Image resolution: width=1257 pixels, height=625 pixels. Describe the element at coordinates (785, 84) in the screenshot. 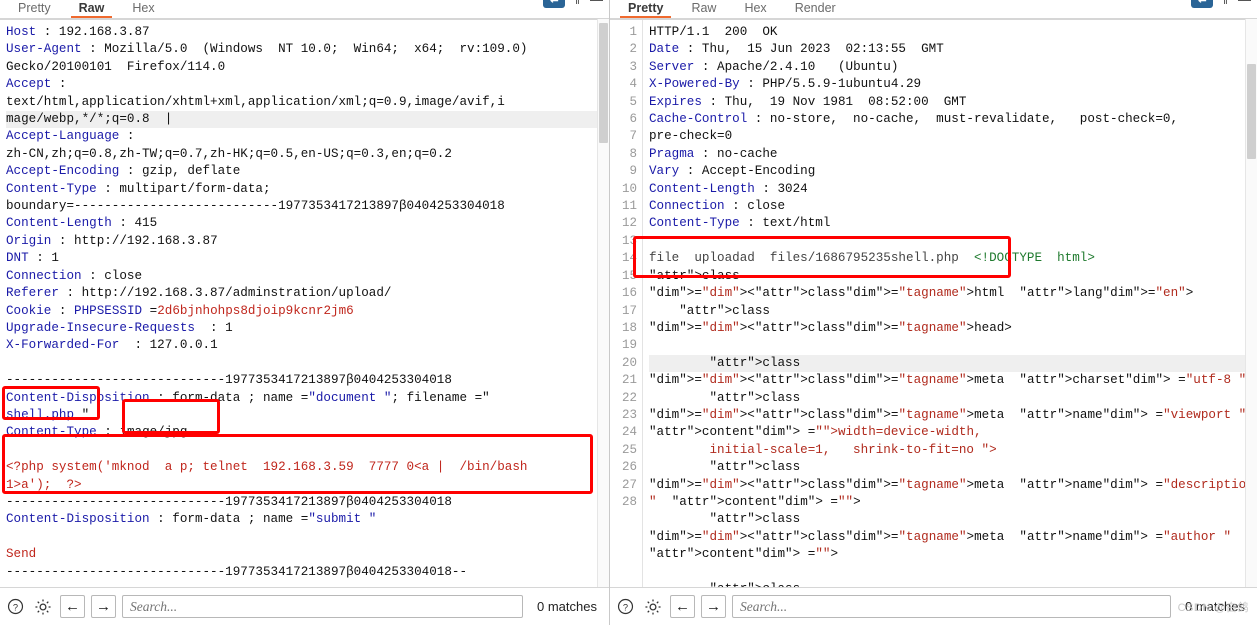

I see `response-line: X-Powered-By : PHP/5.5.9-1ubuntu4.29` at that location.